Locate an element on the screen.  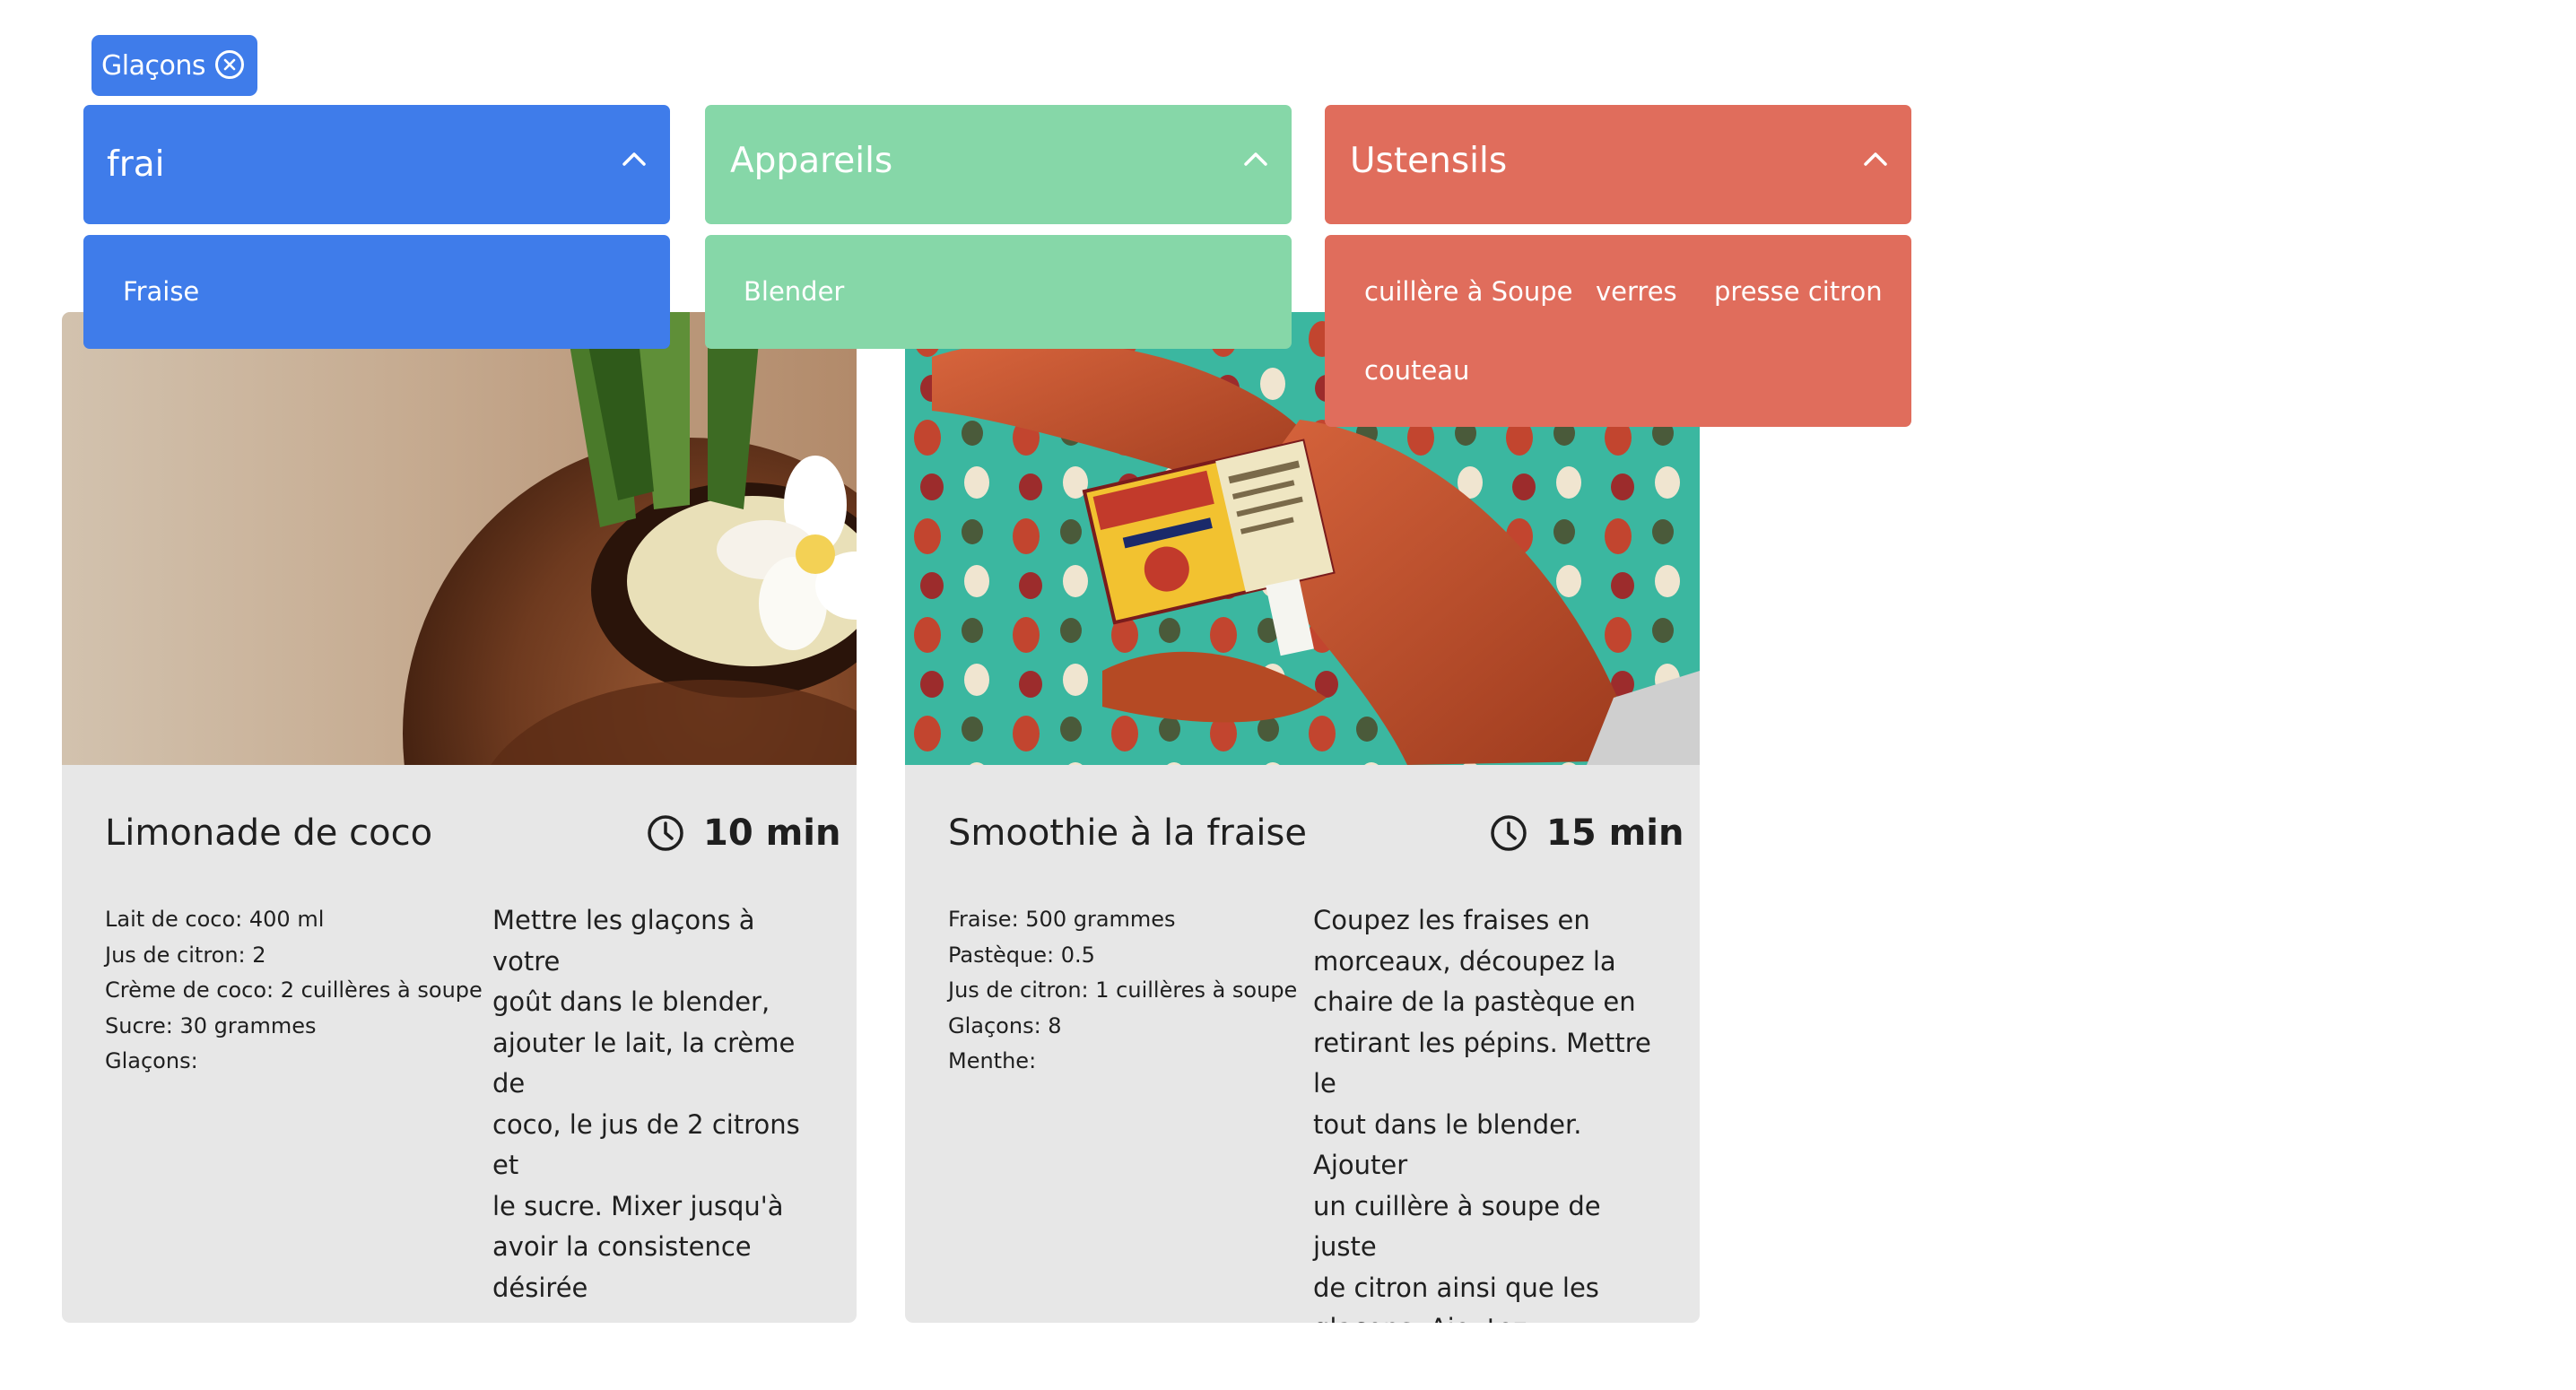
description-line: avoir la consistence is located at coordinates (622, 1246).